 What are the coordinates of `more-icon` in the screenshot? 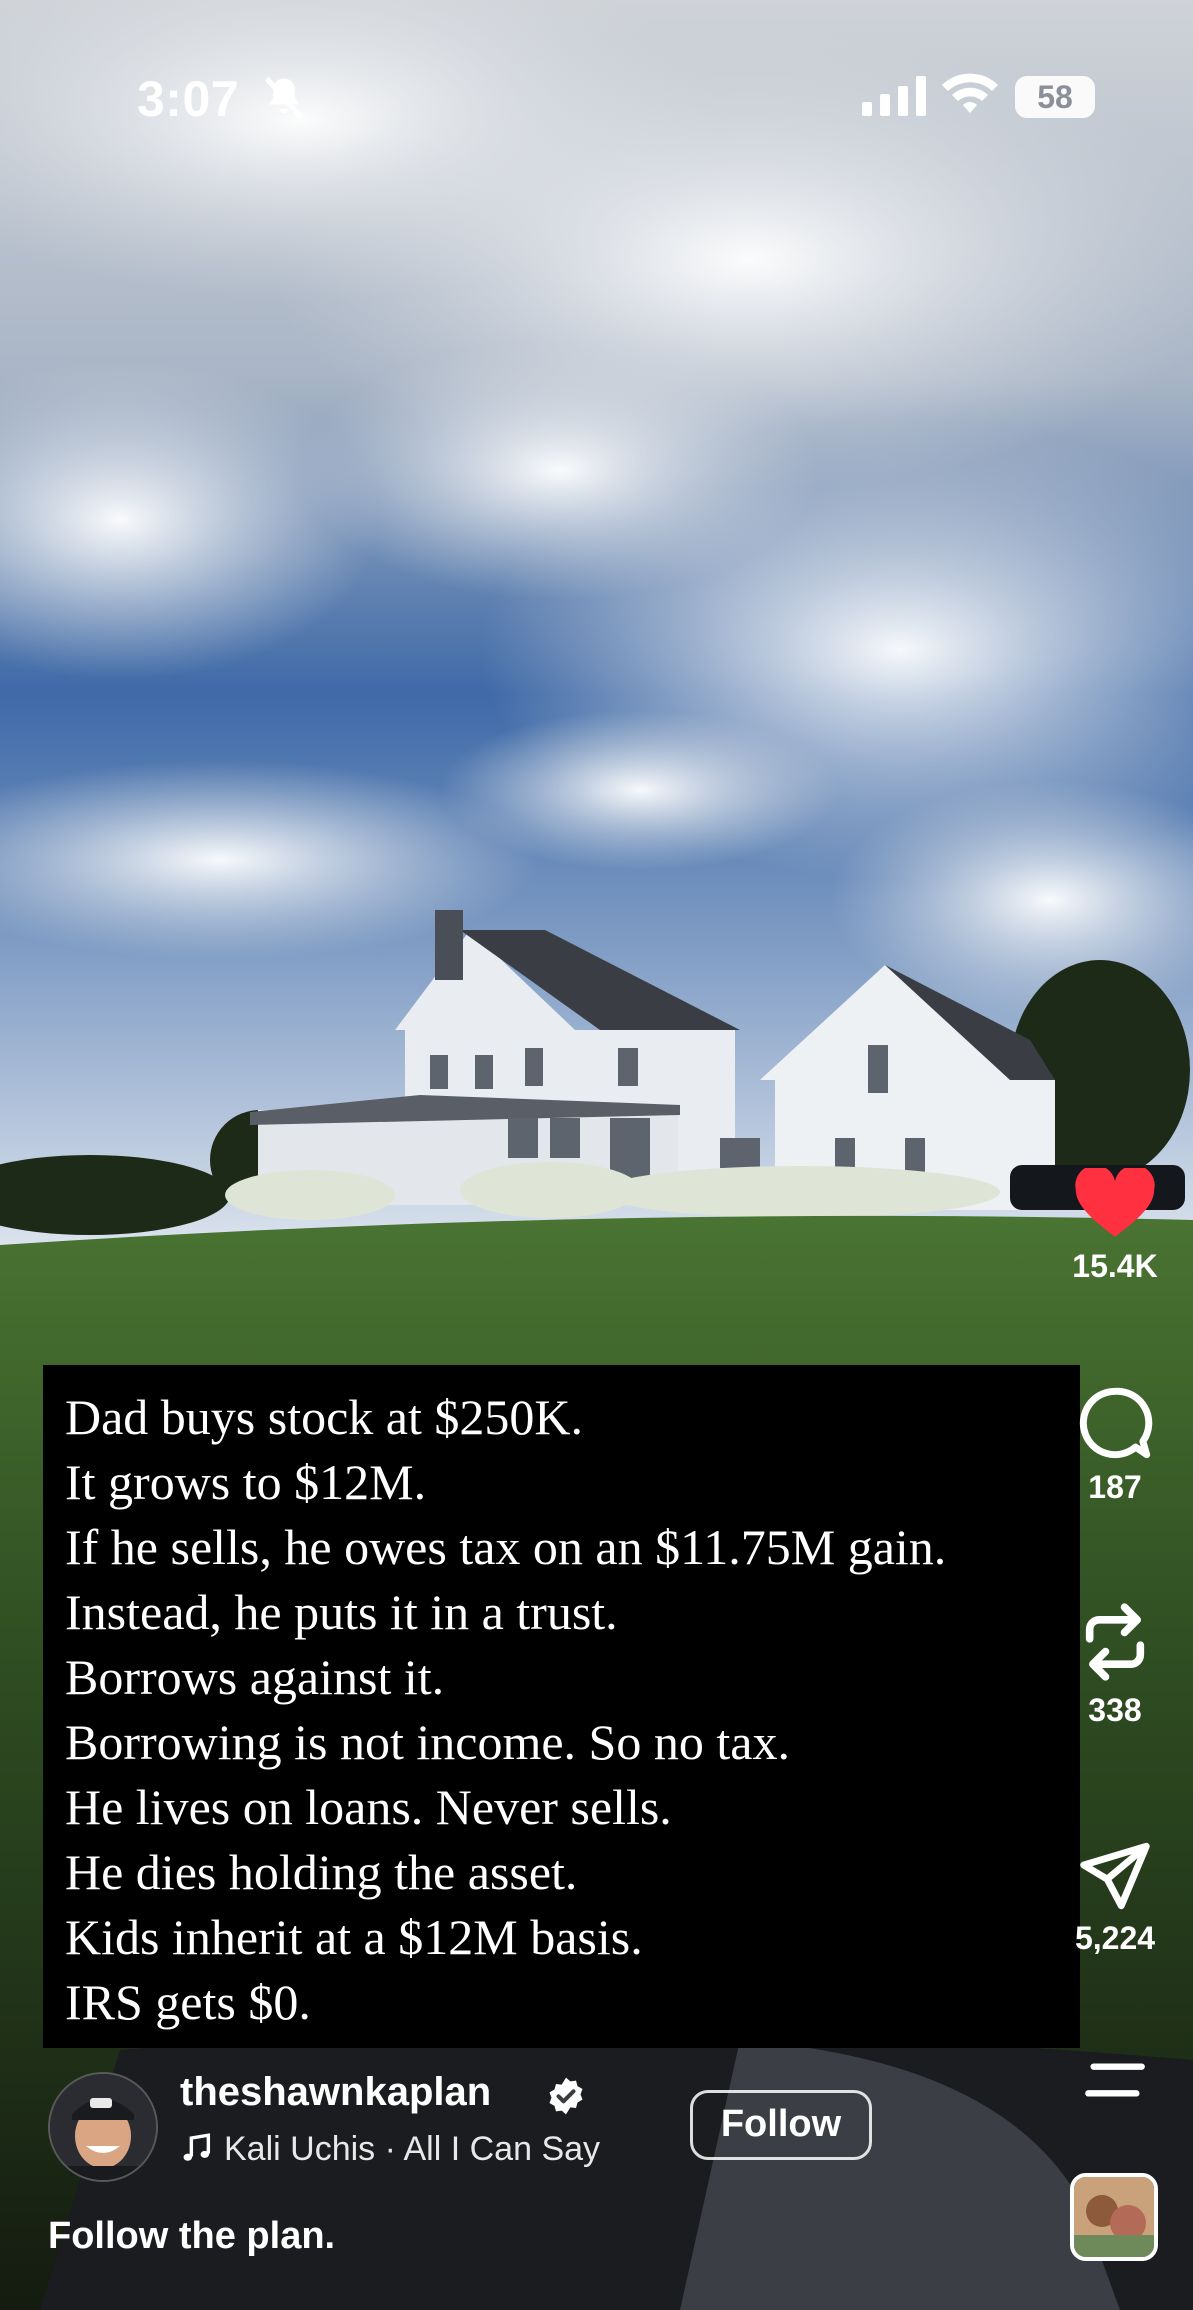 It's located at (1115, 2080).